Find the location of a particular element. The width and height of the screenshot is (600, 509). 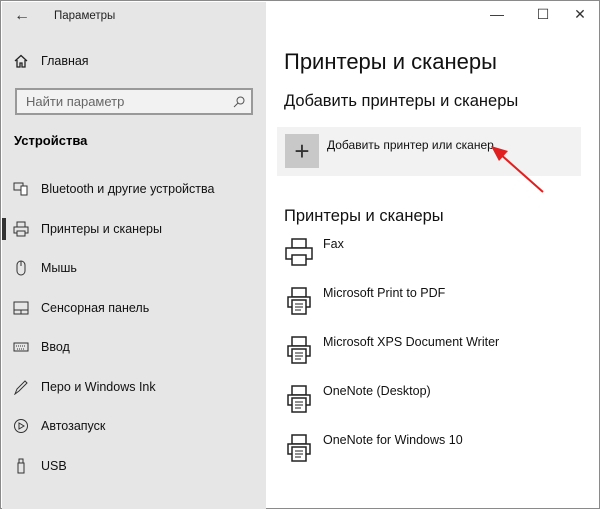

mouse-icon is located at coordinates (21, 268).